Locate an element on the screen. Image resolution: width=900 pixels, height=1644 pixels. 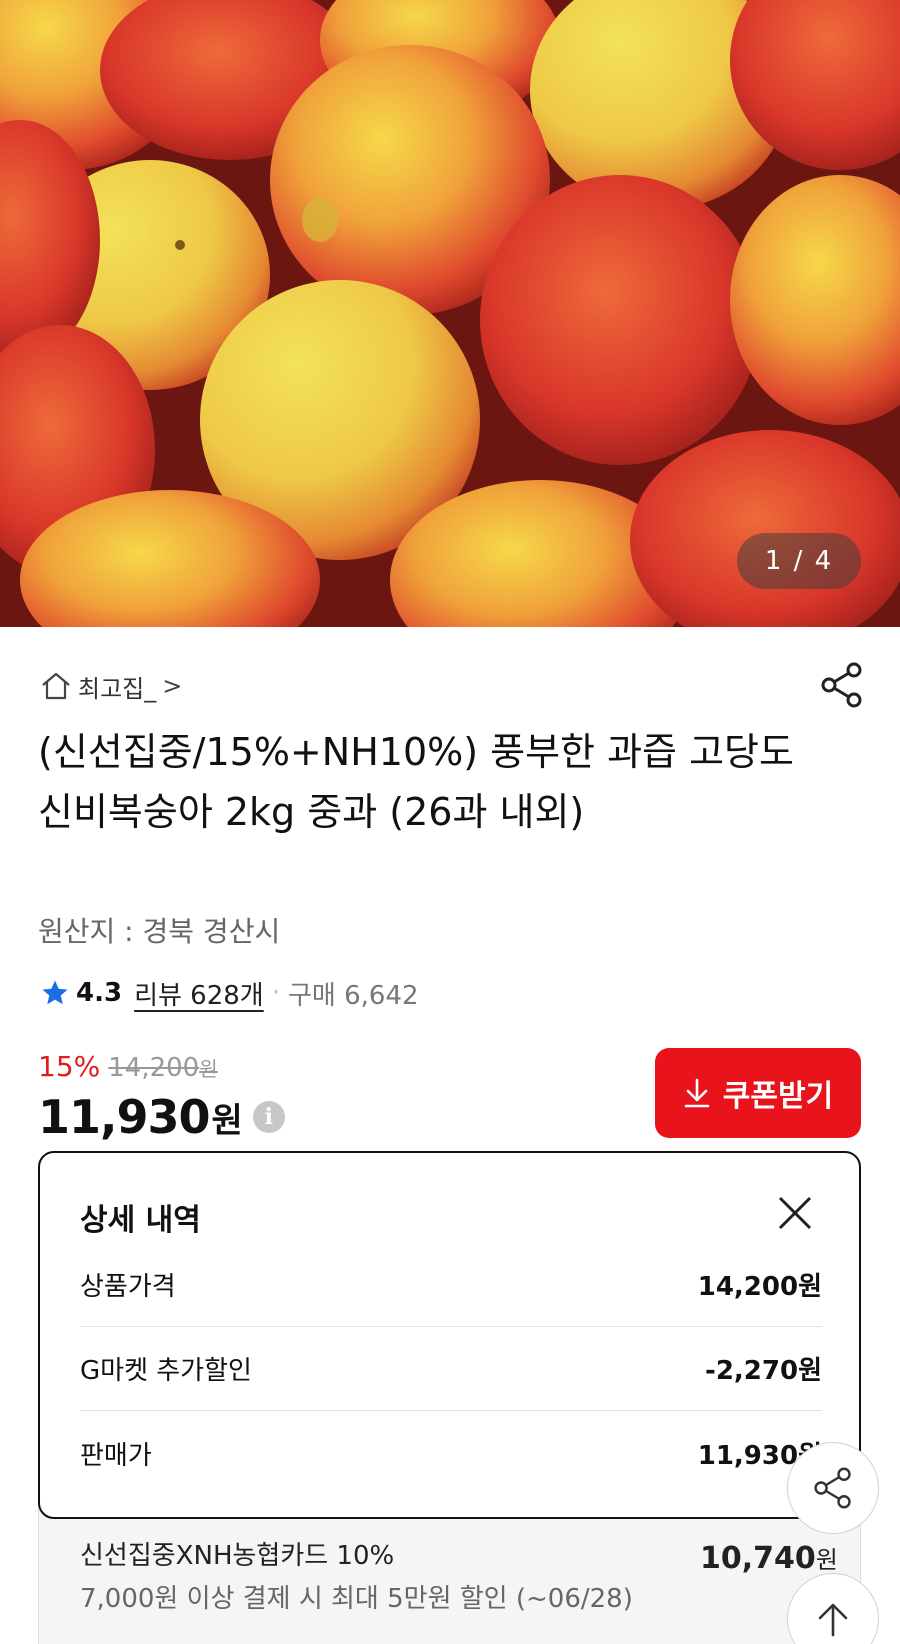
discount-row: 15% 14,200원 is located at coordinates (128, 1066).